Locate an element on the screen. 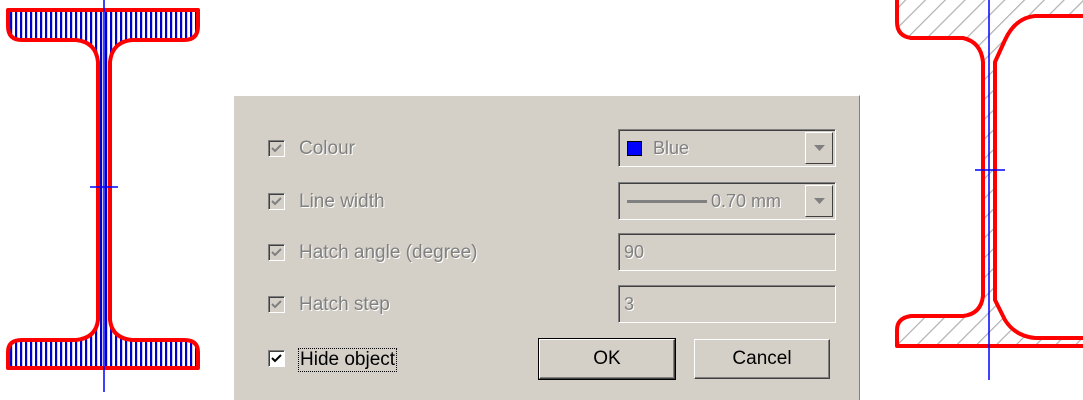 The height and width of the screenshot is (400, 1083). line-width-dropdown: 0.70 mm is located at coordinates (727, 201).